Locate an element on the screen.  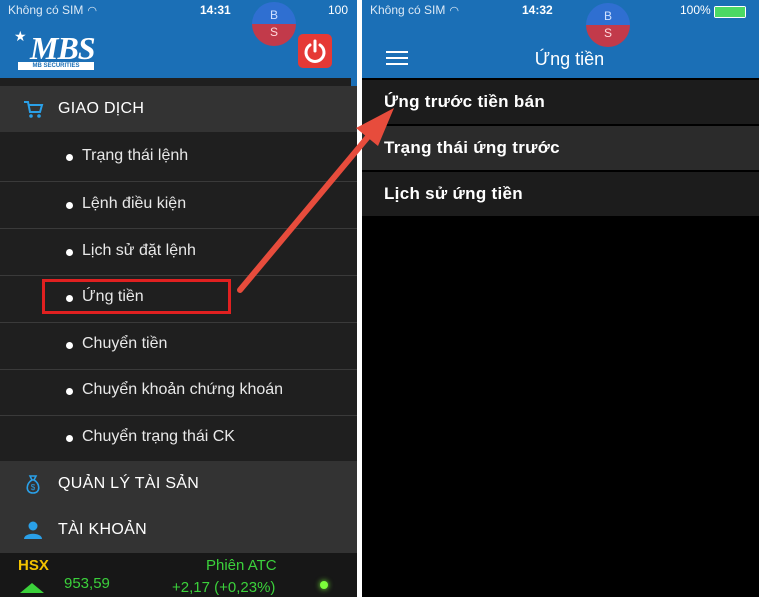
menu-item-chuyen-khoan-ck: Chuyển khoản chứng khoán is located at coordinates (178, 391).